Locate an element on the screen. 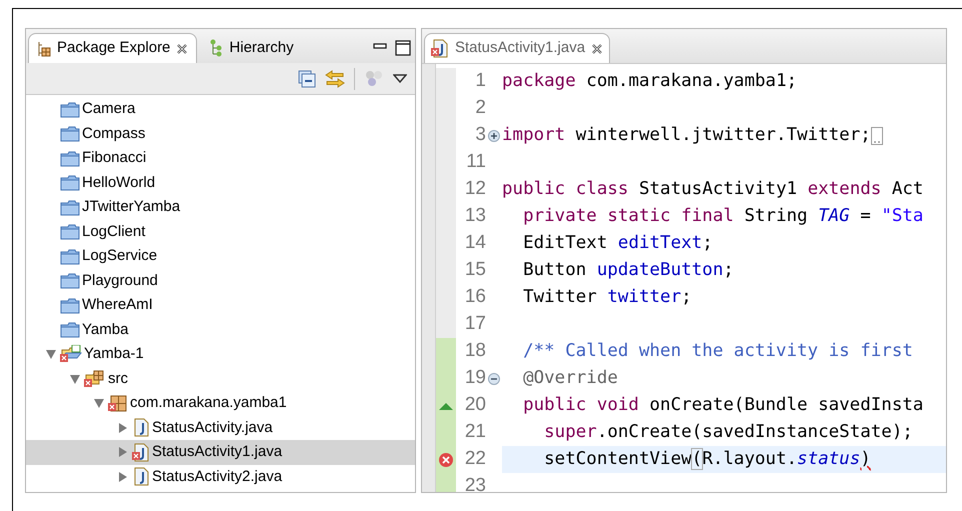 Image resolution: width=962 pixels, height=511 pixels. package-explorer-icon is located at coordinates (44, 48).